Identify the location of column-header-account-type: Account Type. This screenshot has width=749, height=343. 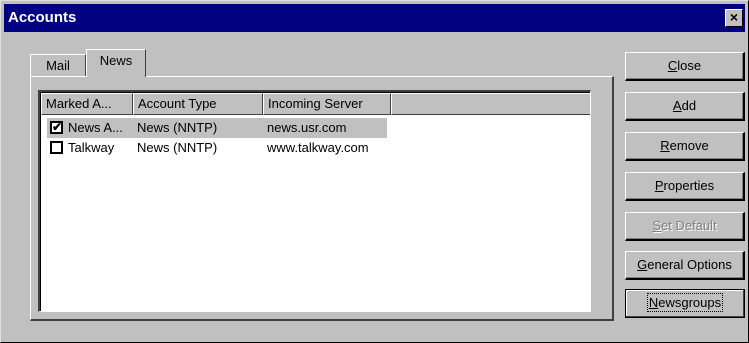
(198, 104).